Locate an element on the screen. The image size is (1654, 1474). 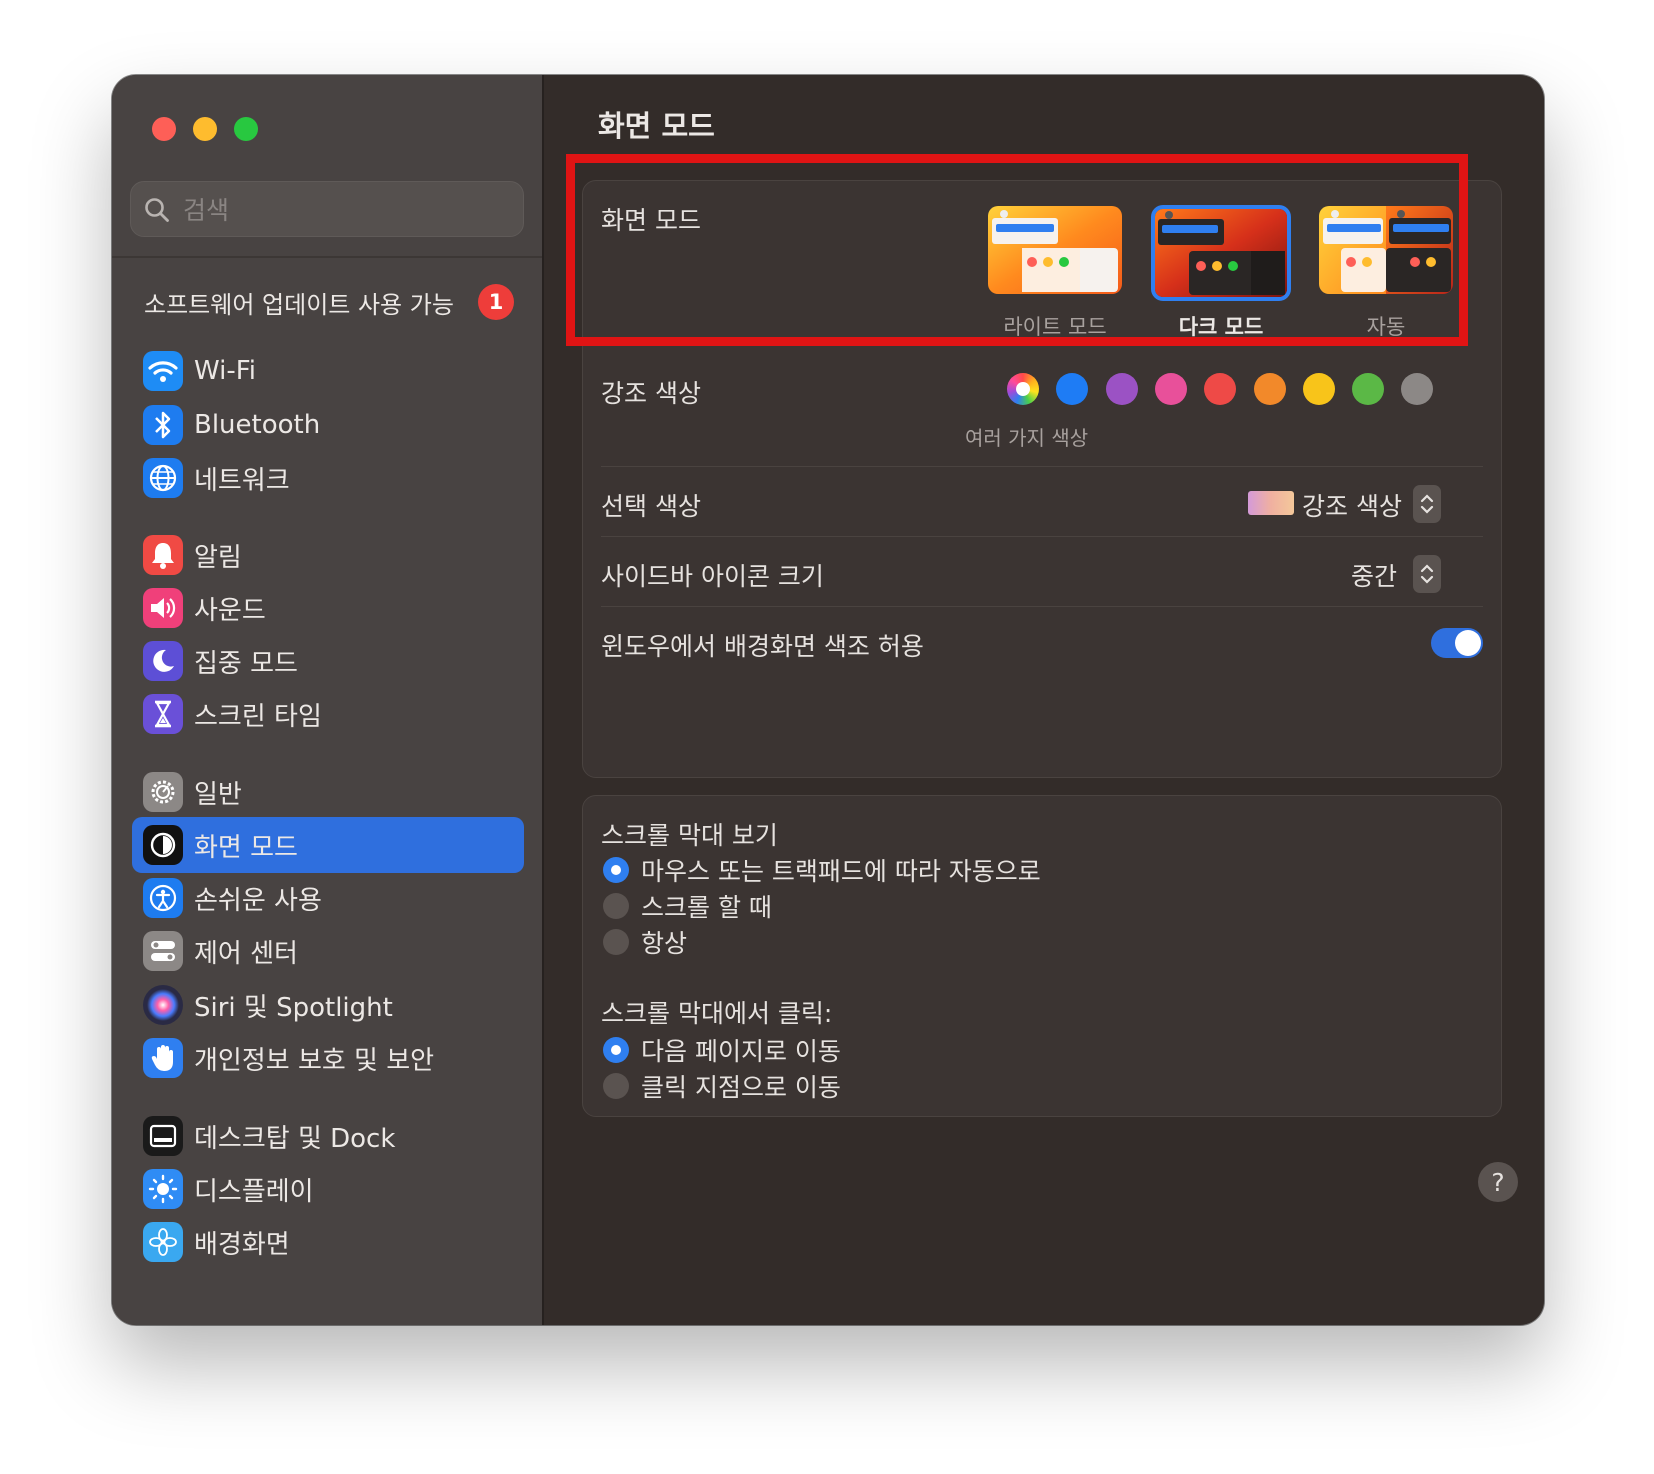
software-update-item: 소프트웨어 업데이트 사용 가능 1 is located at coordinates (329, 302).